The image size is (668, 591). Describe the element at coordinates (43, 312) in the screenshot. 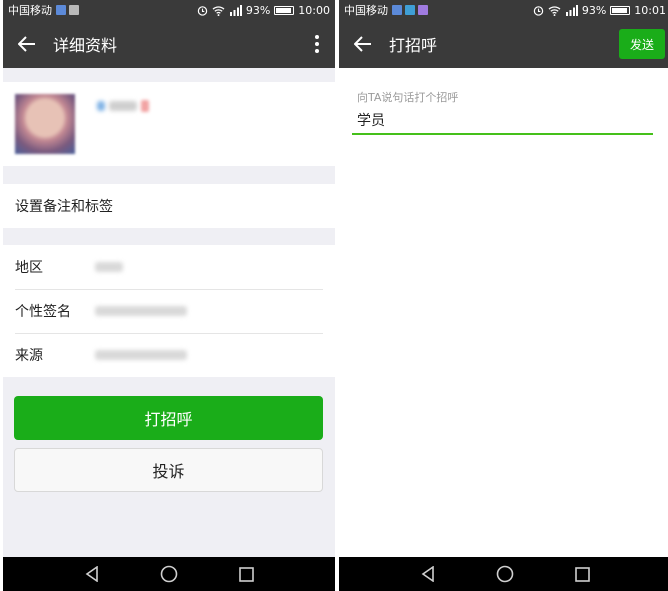

I see `signature-label: 个性签名` at that location.